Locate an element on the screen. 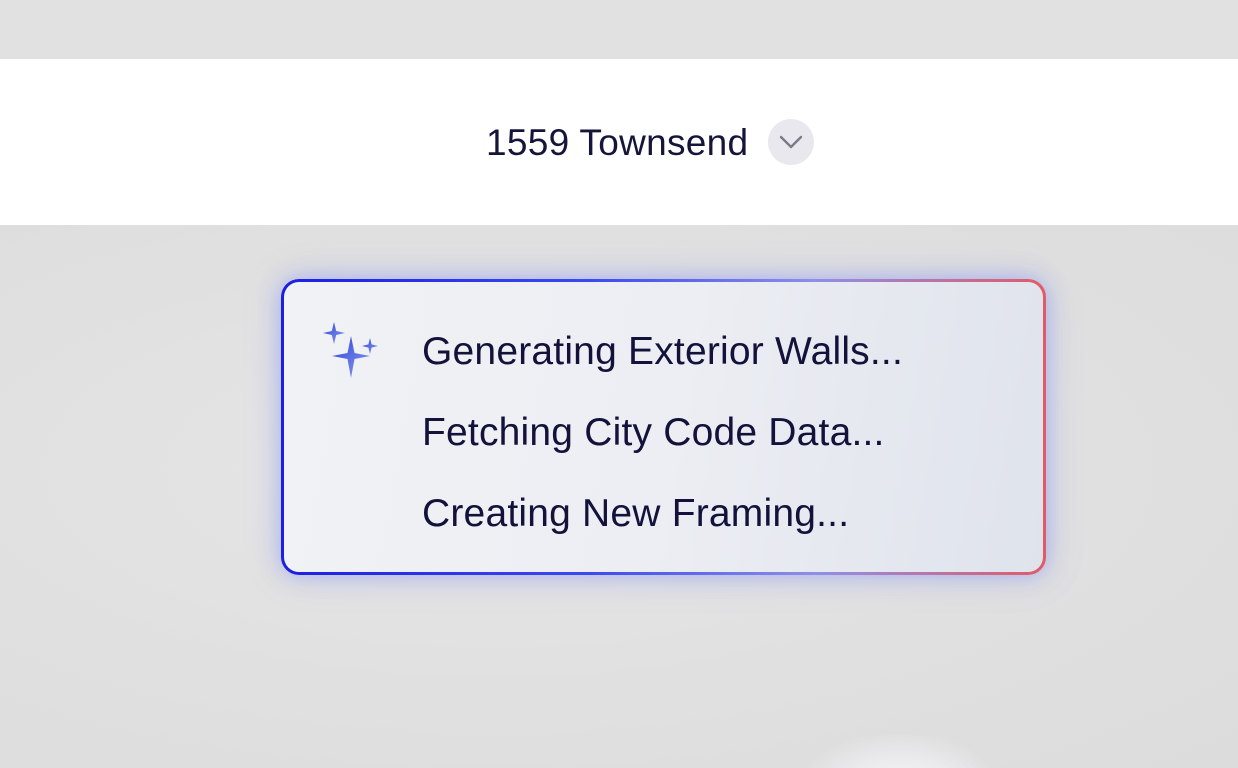 The height and width of the screenshot is (768, 1238). project-name: 1559 Townsend is located at coordinates (617, 142).